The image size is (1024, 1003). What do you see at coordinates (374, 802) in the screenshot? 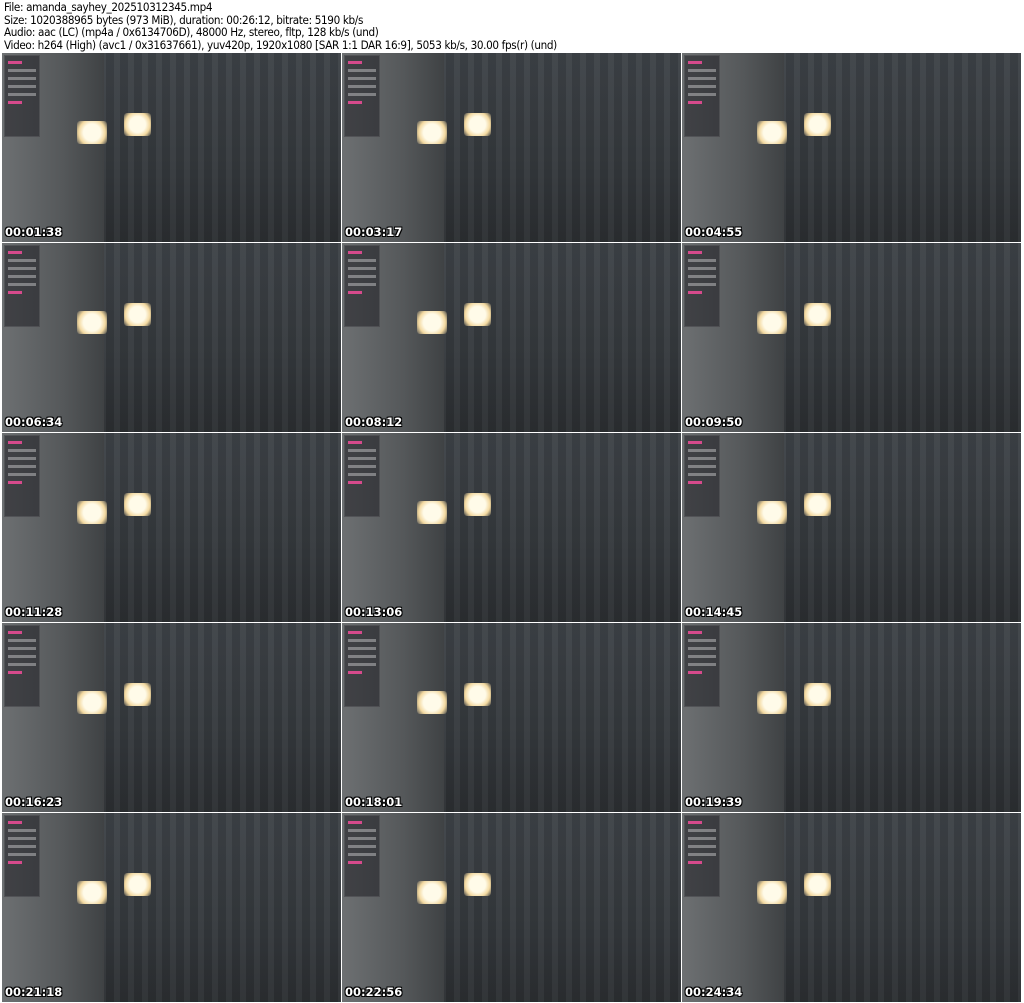
I see `thumbnail-timestamp: 00:18:01` at bounding box center [374, 802].